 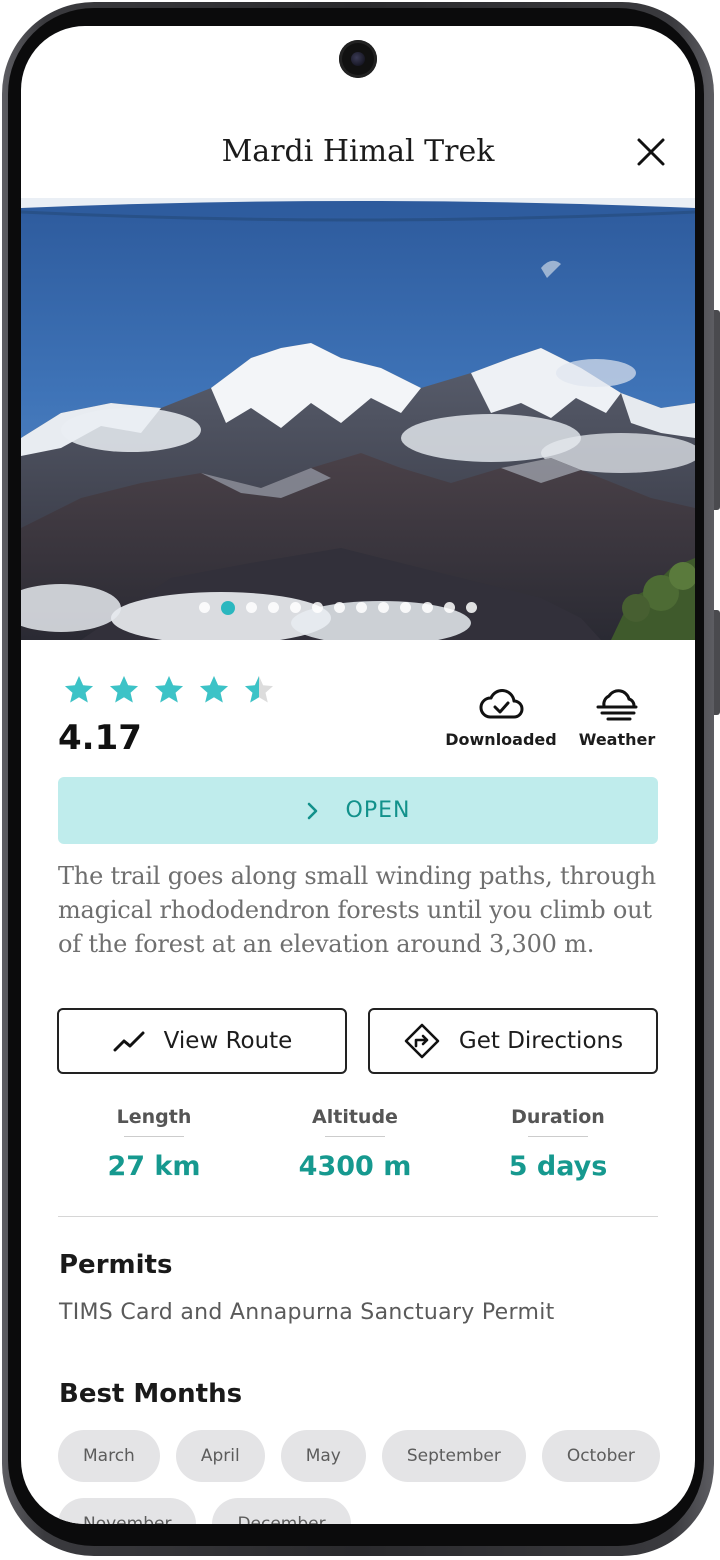 I want to click on permits-heading: Permits, so click(x=116, y=1265).